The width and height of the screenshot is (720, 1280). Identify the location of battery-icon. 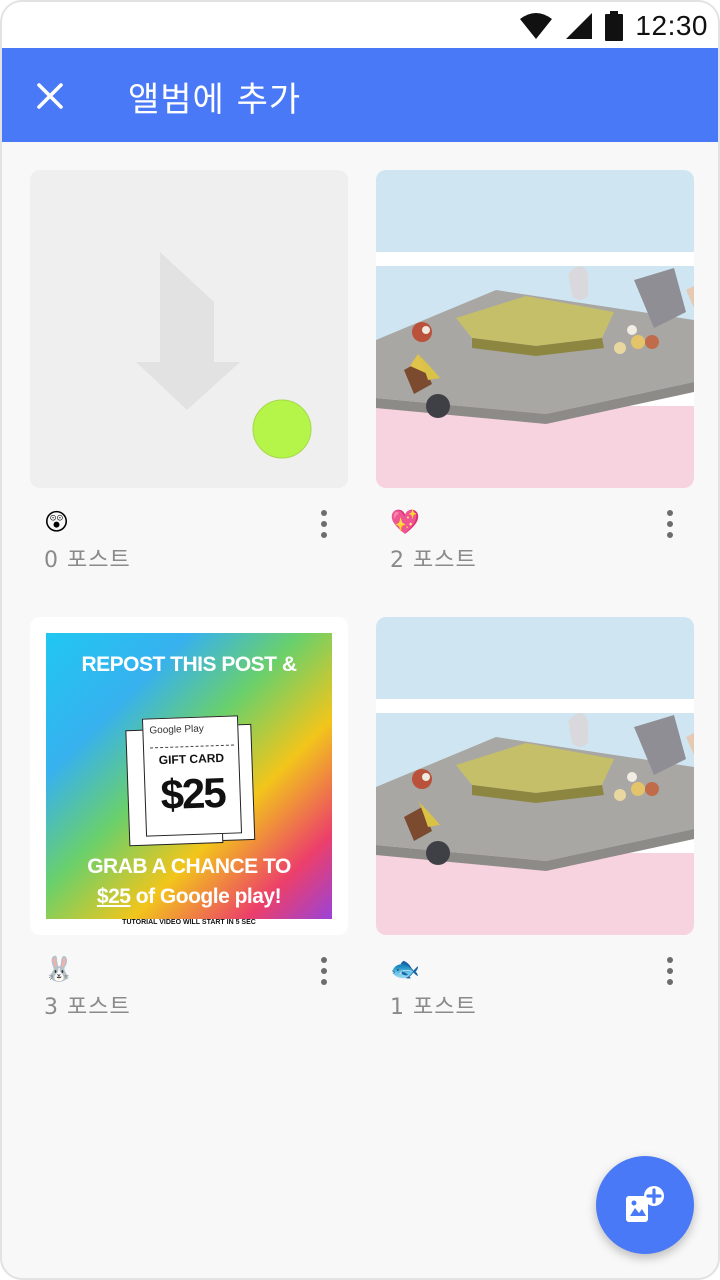
(614, 26).